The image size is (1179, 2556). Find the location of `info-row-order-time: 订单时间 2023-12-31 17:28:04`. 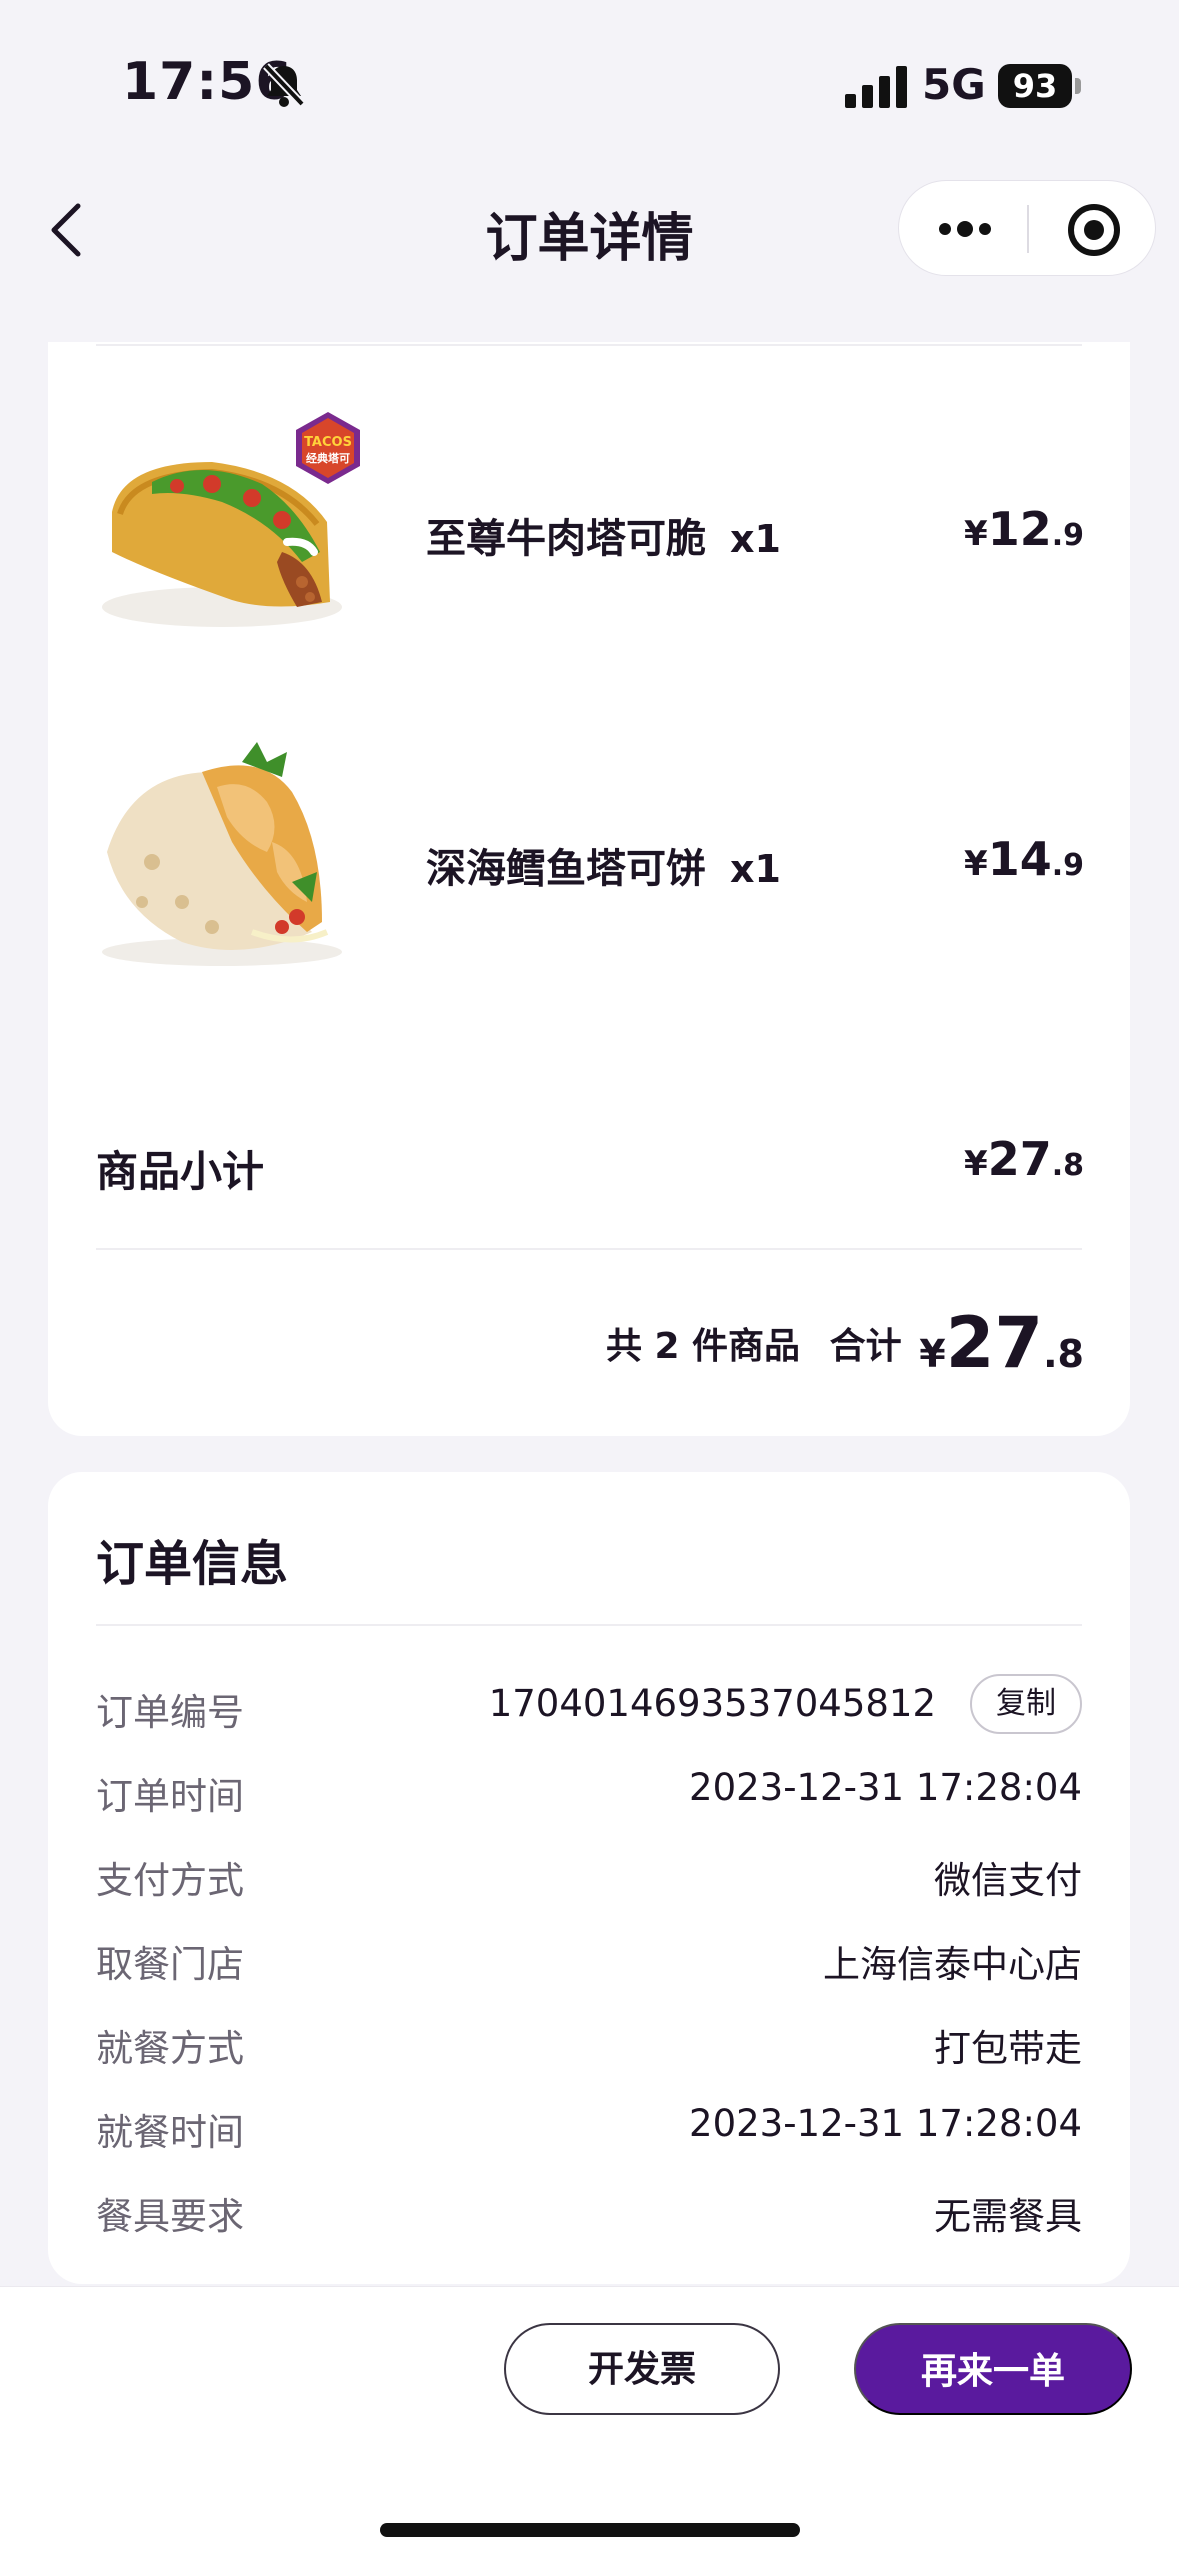

info-row-order-time: 订单时间 2023-12-31 17:28:04 is located at coordinates (589, 1789).